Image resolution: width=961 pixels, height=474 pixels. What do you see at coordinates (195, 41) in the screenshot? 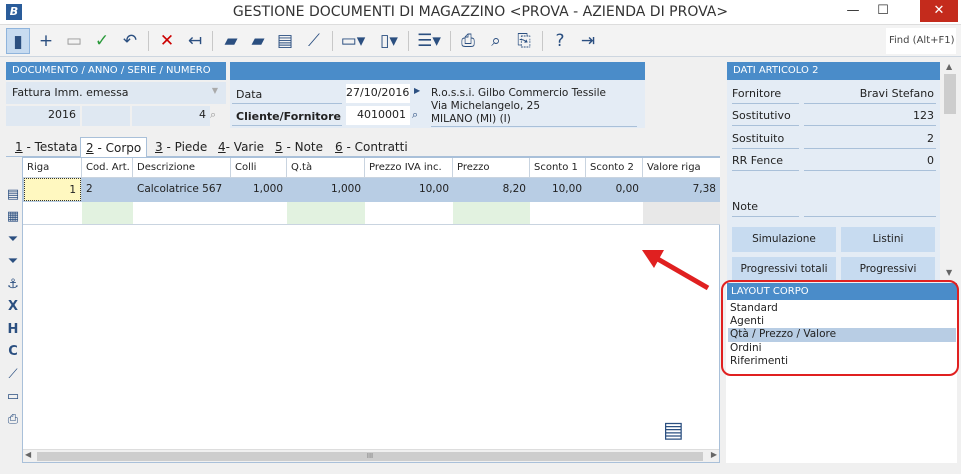
I see `revert-icon: ↤` at bounding box center [195, 41].